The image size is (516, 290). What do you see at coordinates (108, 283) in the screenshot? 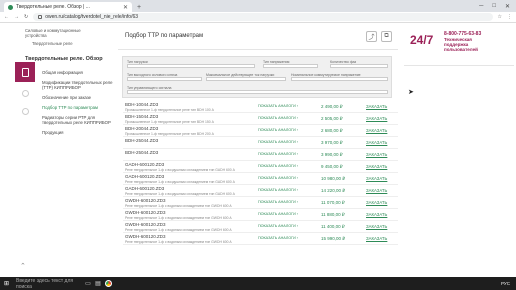
I see `chrome-taskbar-icon` at bounding box center [108, 283].